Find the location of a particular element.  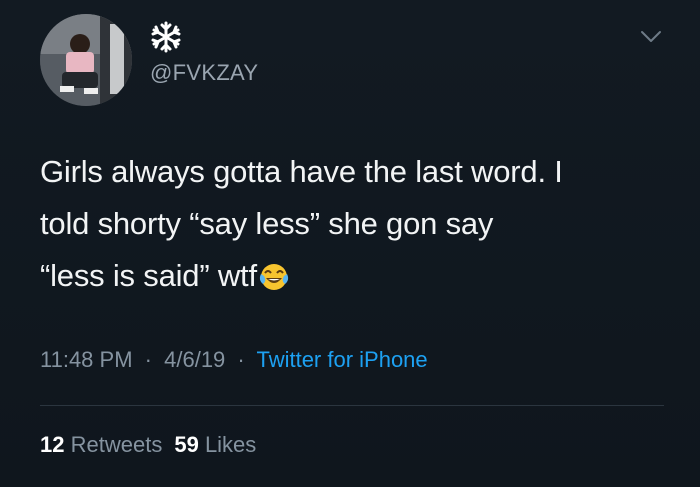

divider is located at coordinates (352, 405).